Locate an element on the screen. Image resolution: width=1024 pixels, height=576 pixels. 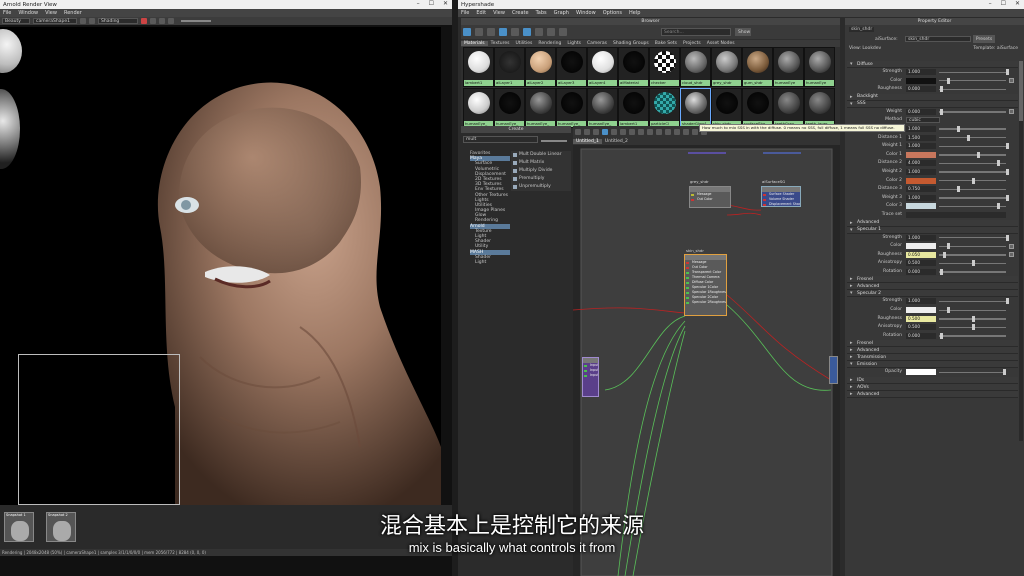
tab-rendering: Rendering is located at coordinates (549, 43).